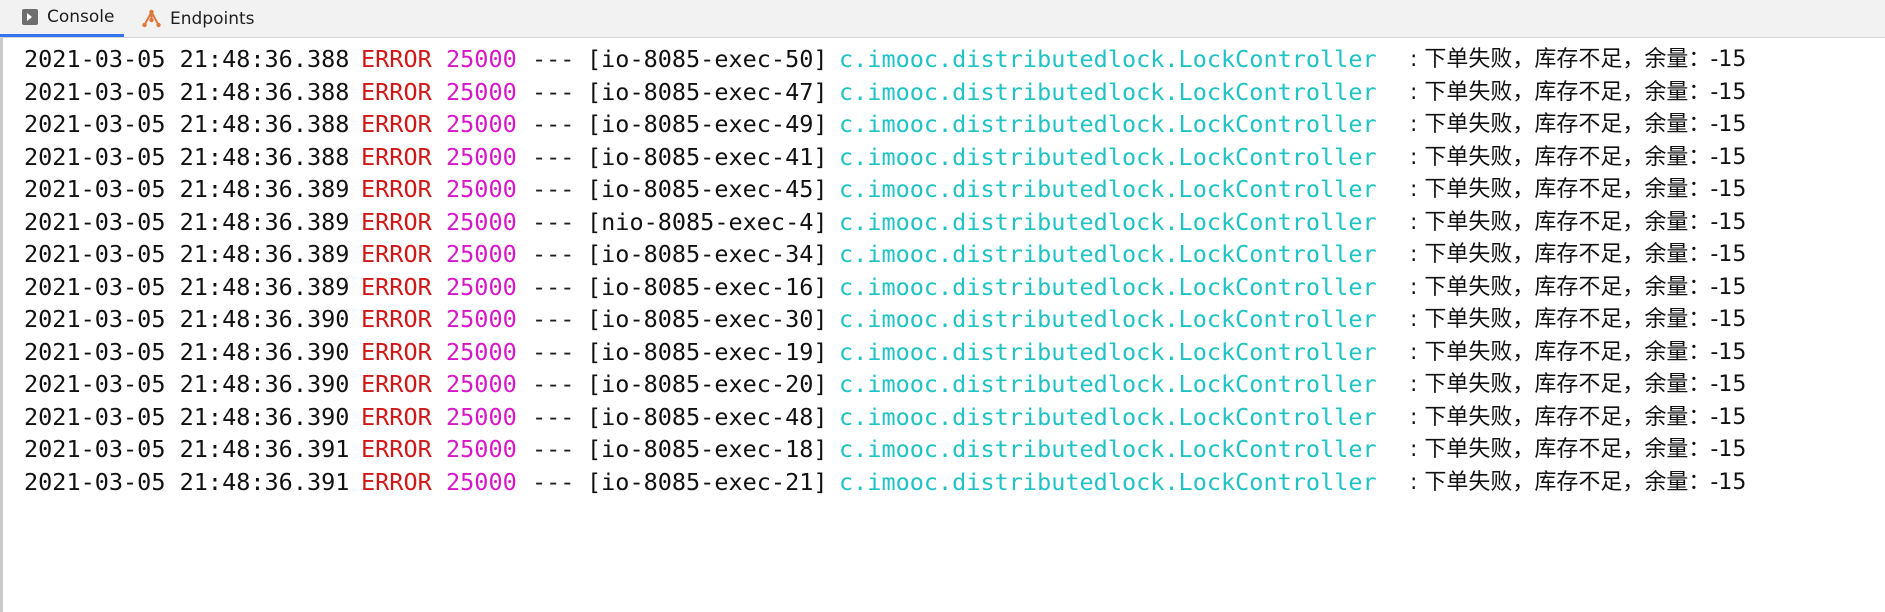 The width and height of the screenshot is (1885, 612). I want to click on log-message: : 下单失败，库存不足，余量：-15, so click(1578, 482).